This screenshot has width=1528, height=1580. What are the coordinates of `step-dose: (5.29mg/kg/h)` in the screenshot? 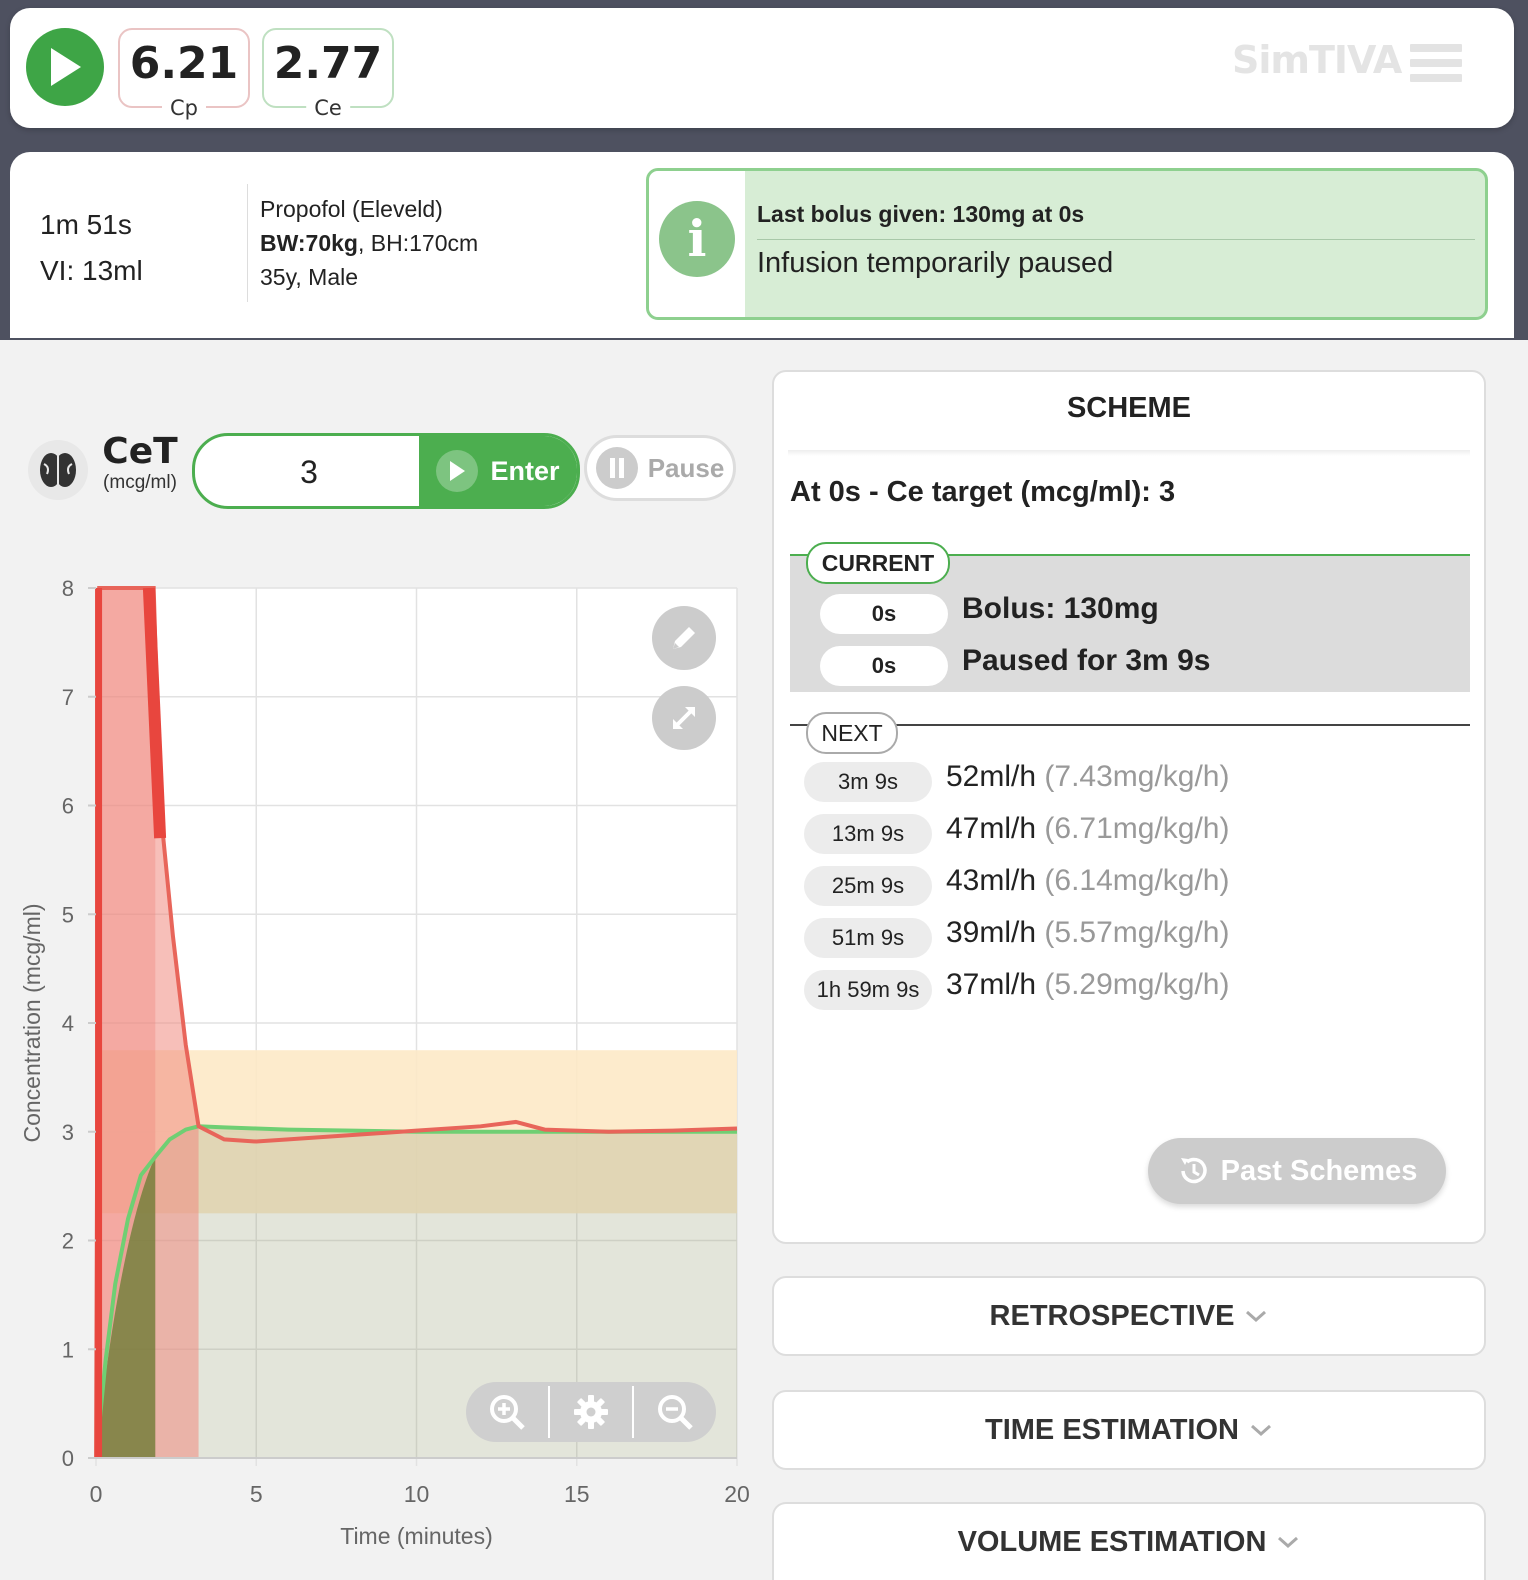 It's located at (1137, 984).